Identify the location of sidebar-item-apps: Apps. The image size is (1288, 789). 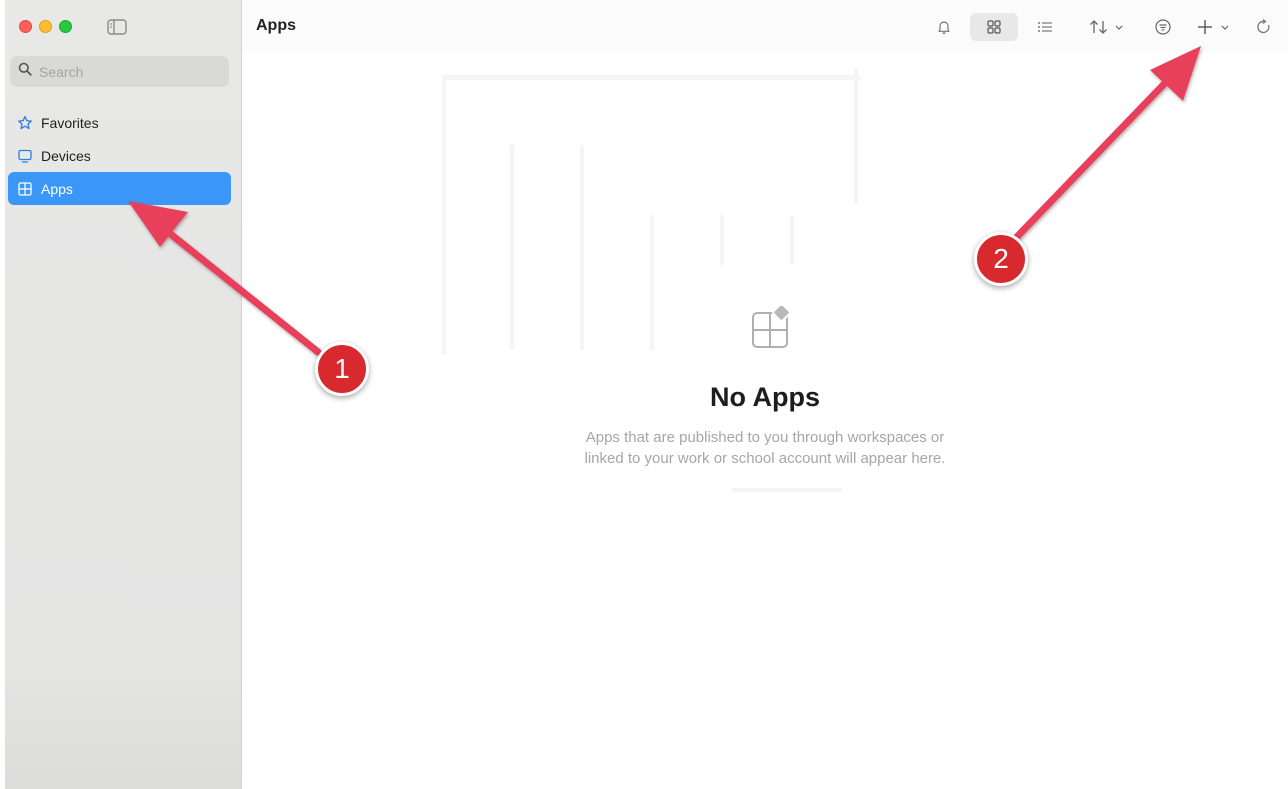
(119, 188).